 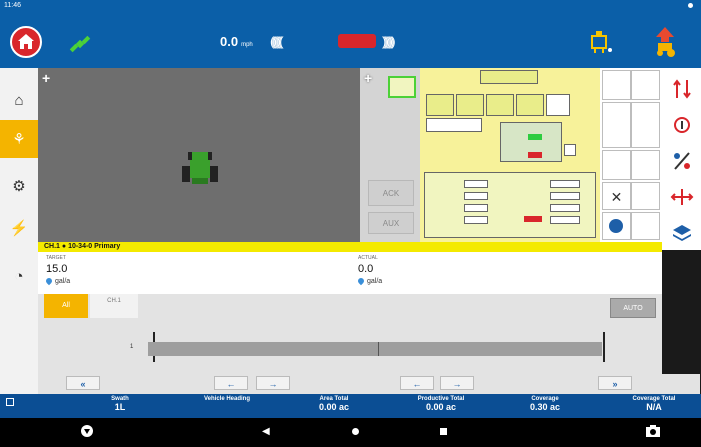 I want to click on aux-button: AUX, so click(x=391, y=223).